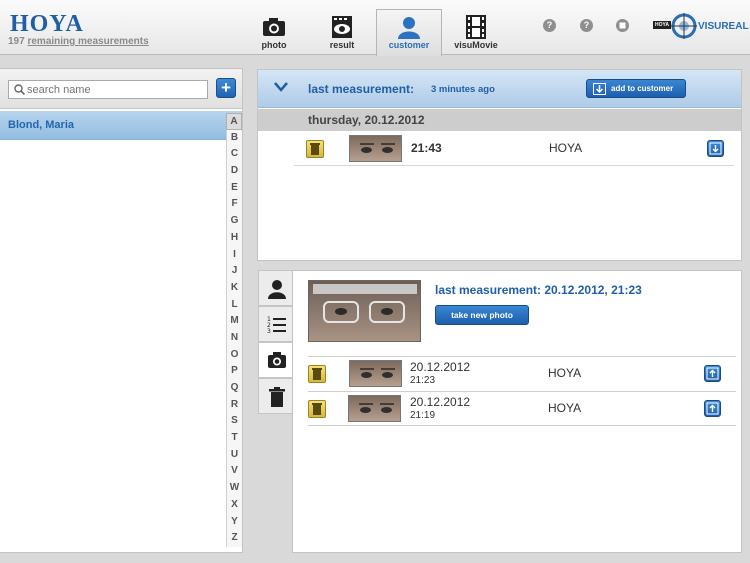  What do you see at coordinates (586, 25) in the screenshot?
I see `info-icon: ?` at bounding box center [586, 25].